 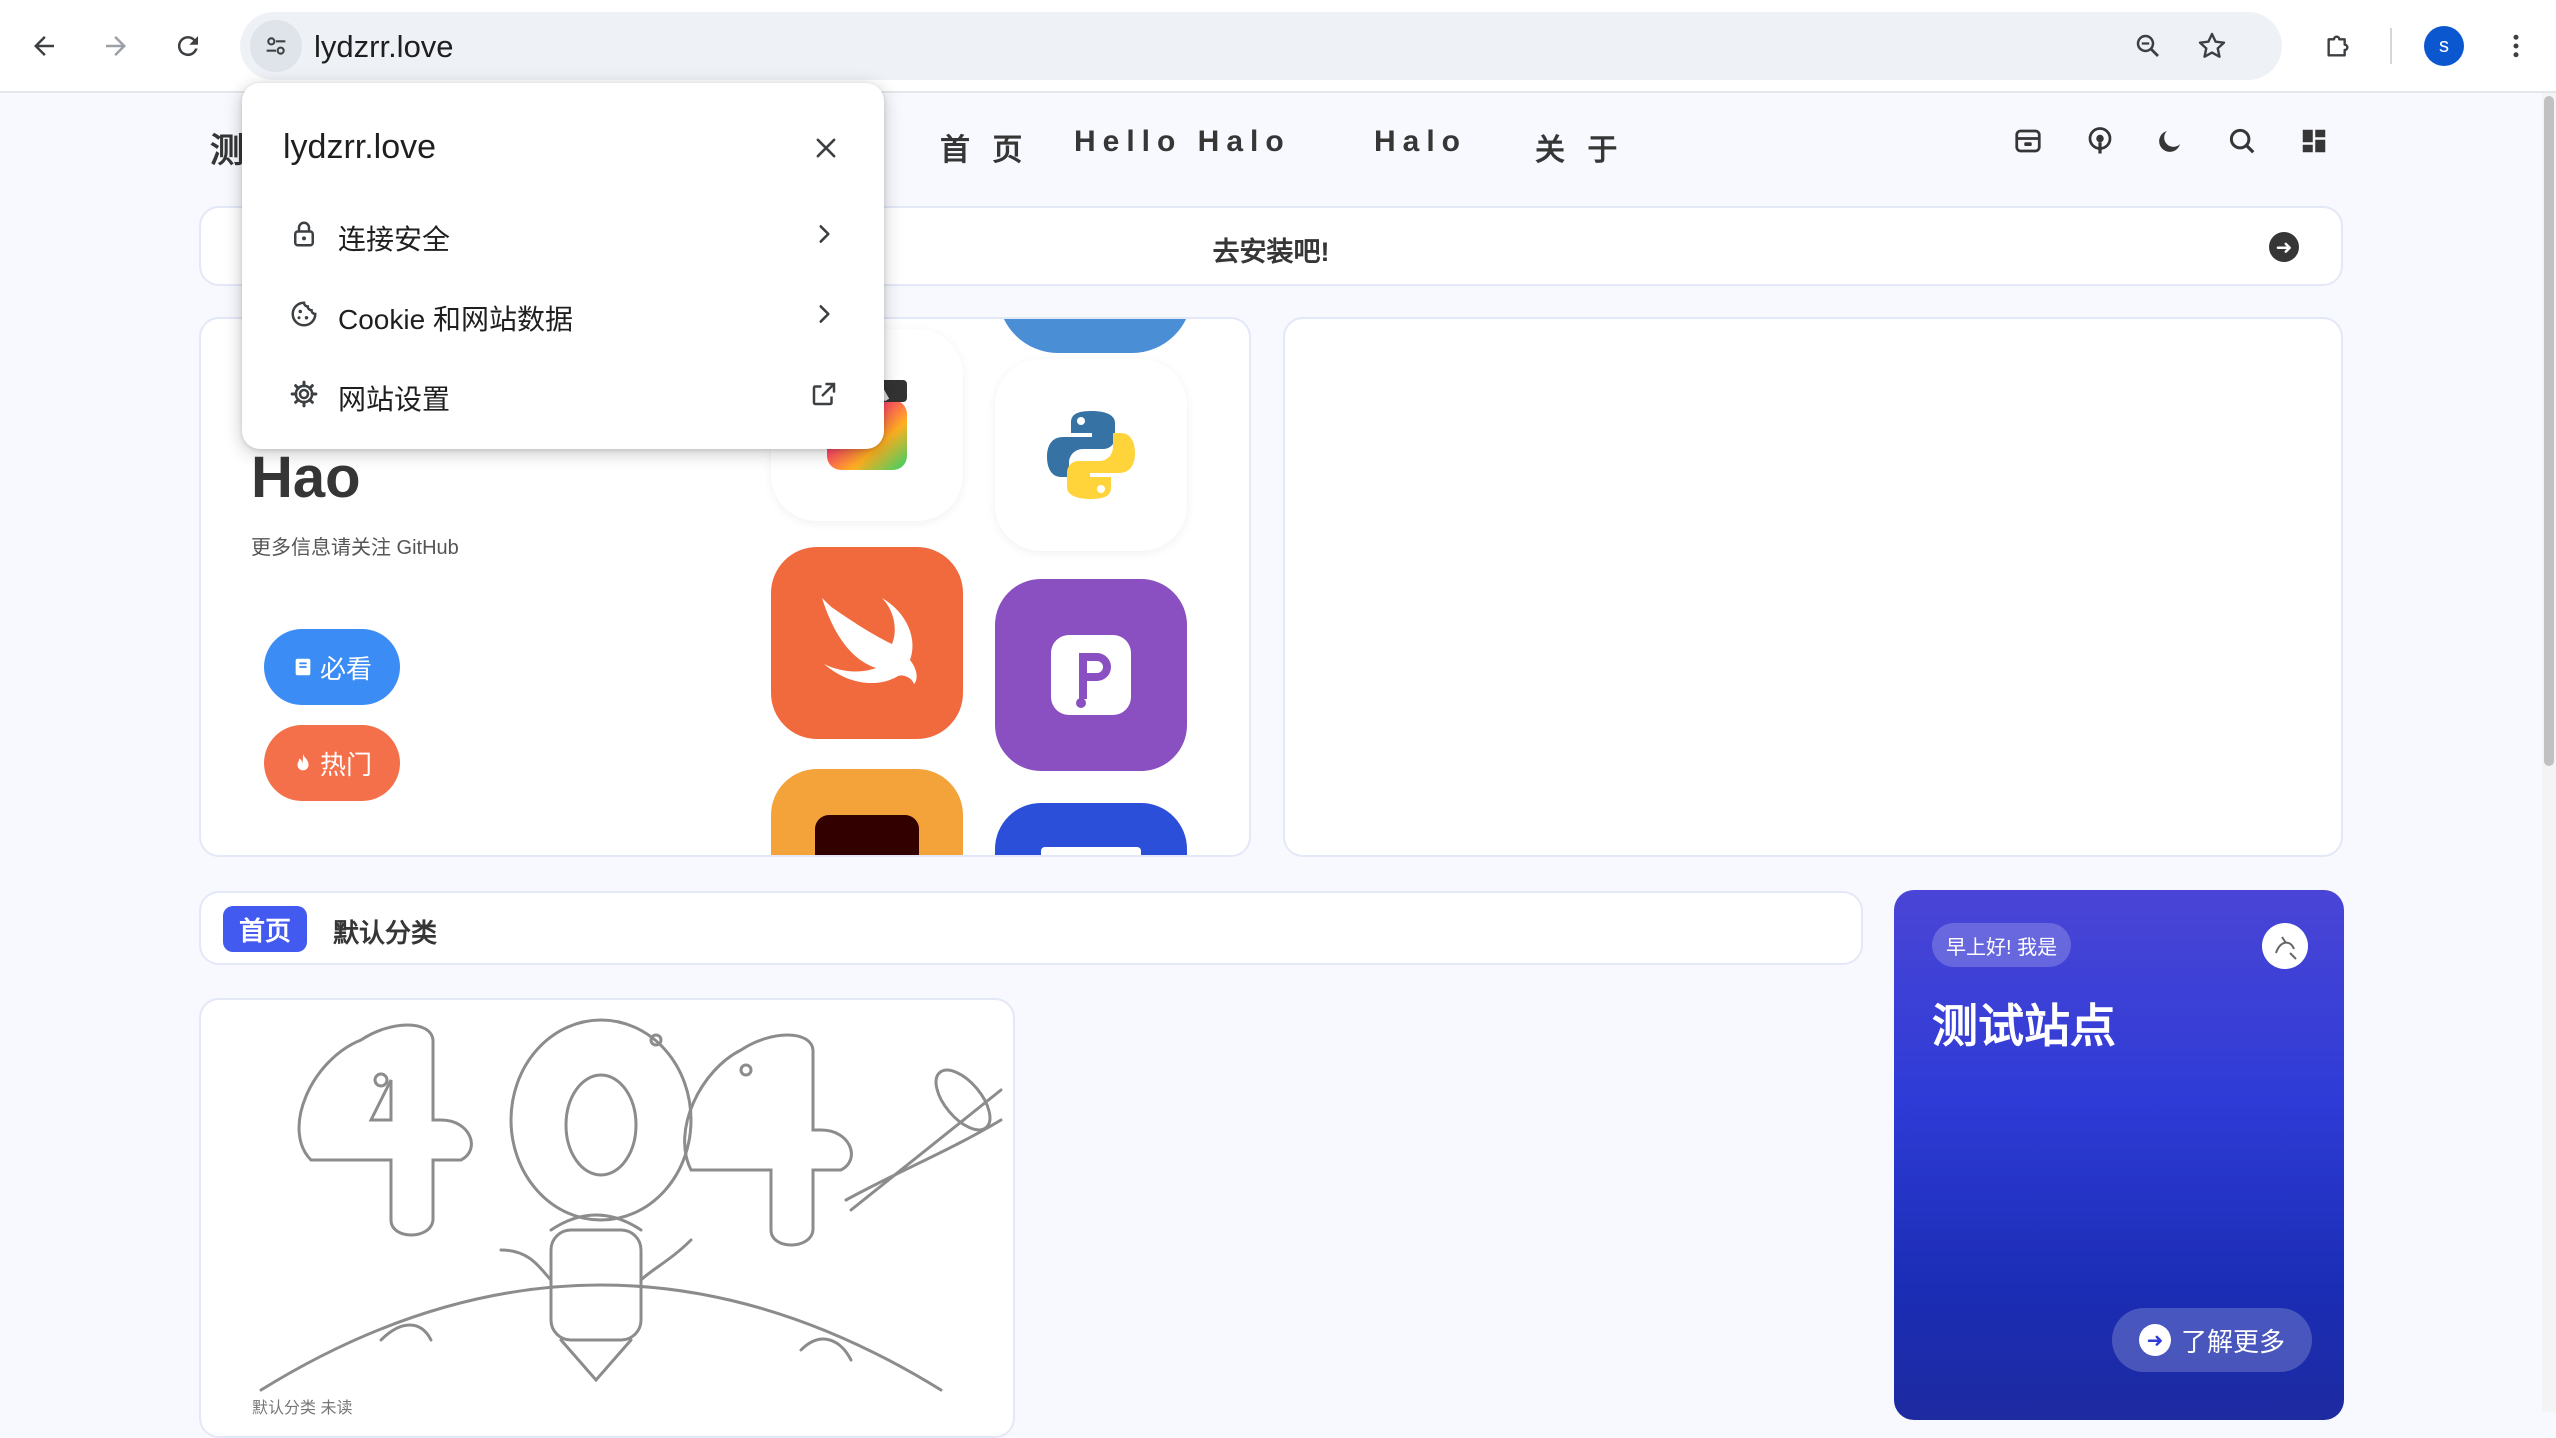 I want to click on post-card, so click(x=607, y=1218).